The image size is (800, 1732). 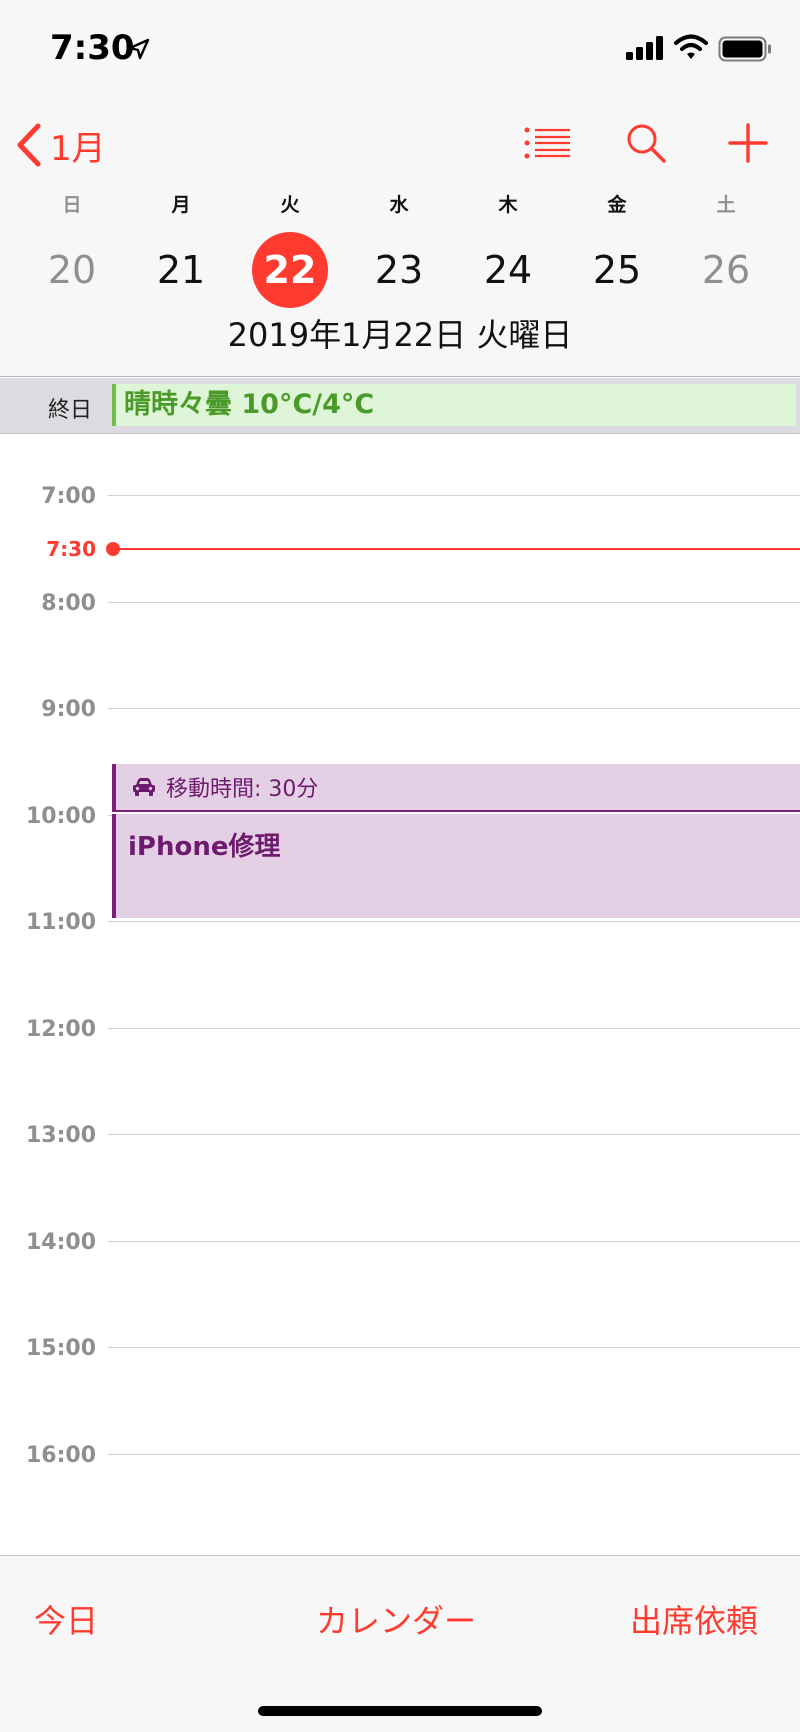 What do you see at coordinates (290, 205) in the screenshot?
I see `day-of-week-label: 火` at bounding box center [290, 205].